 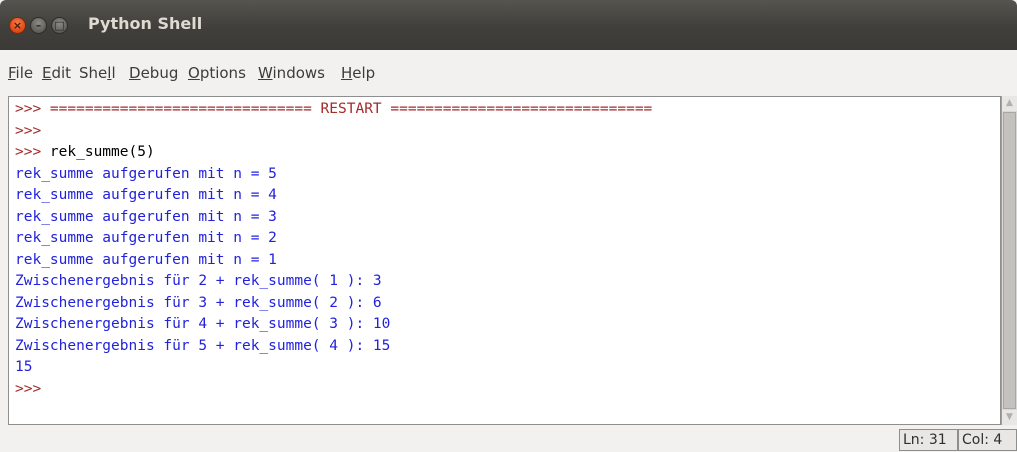 I want to click on shell-line: rek_summe aufgerufen mit n = 3, so click(x=146, y=217).